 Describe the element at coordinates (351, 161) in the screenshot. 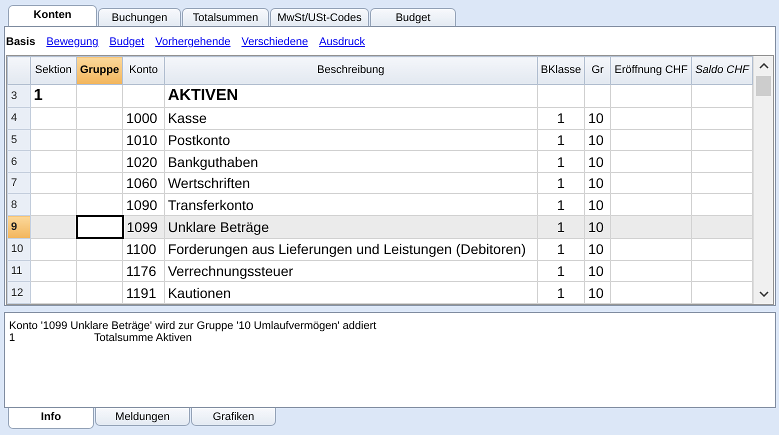

I see `table-cell: Bankguthaben` at that location.